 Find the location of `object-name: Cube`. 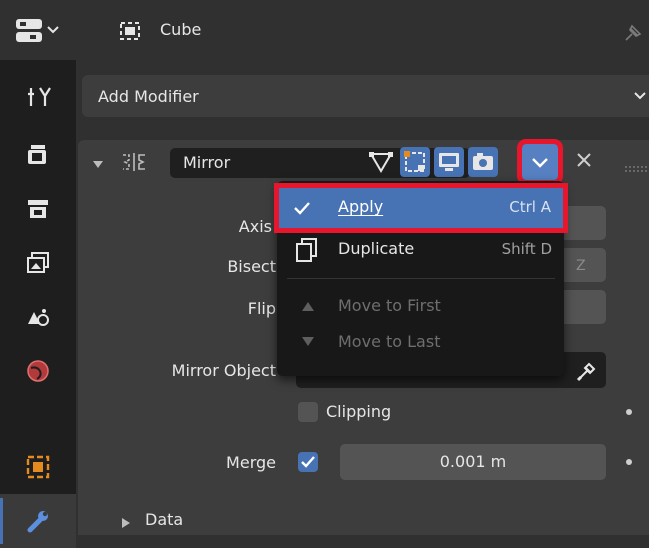

object-name: Cube is located at coordinates (181, 29).